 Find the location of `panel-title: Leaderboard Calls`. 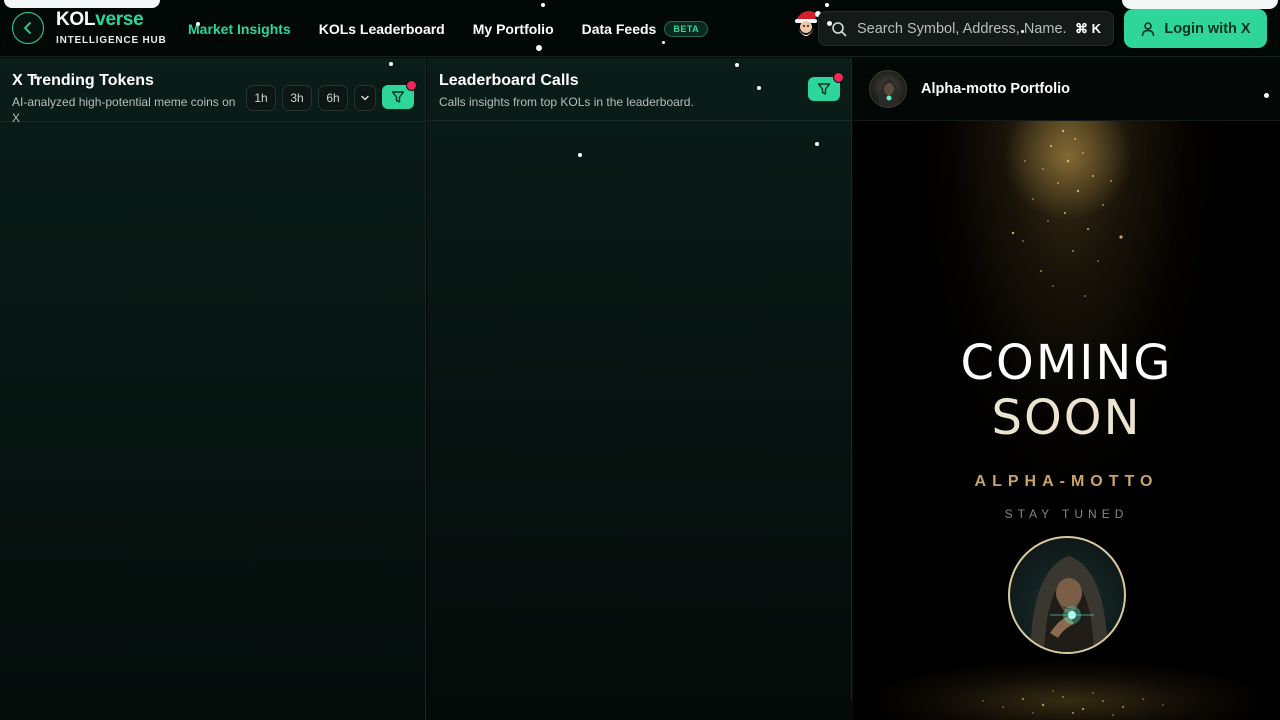

panel-title: Leaderboard Calls is located at coordinates (509, 80).